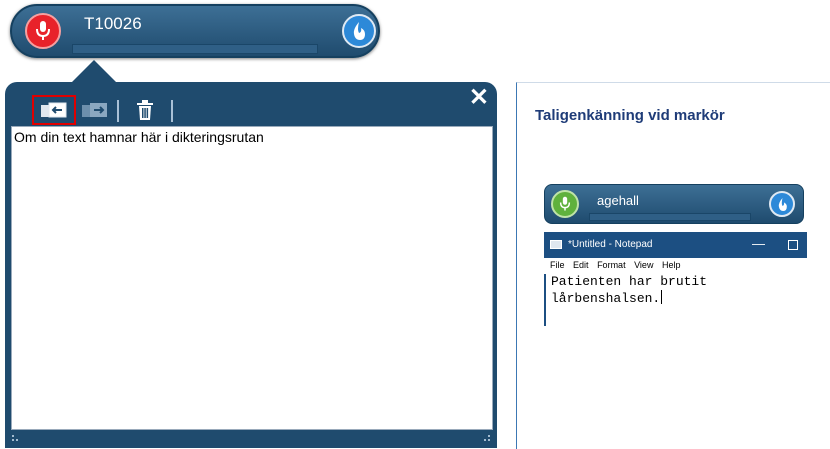 Image resolution: width=830 pixels, height=449 pixels. I want to click on example-user-name: agehall, so click(618, 200).